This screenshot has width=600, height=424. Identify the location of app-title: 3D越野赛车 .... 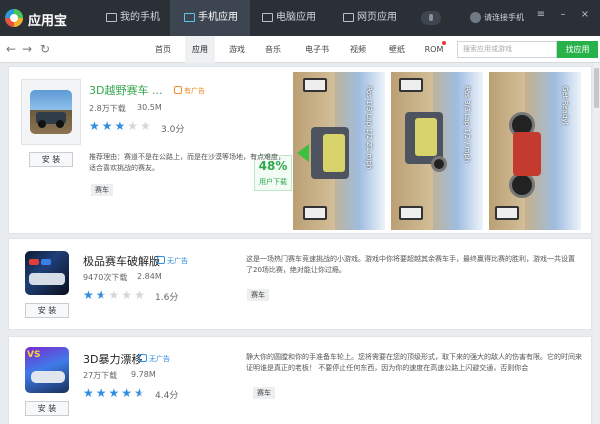
(125, 90).